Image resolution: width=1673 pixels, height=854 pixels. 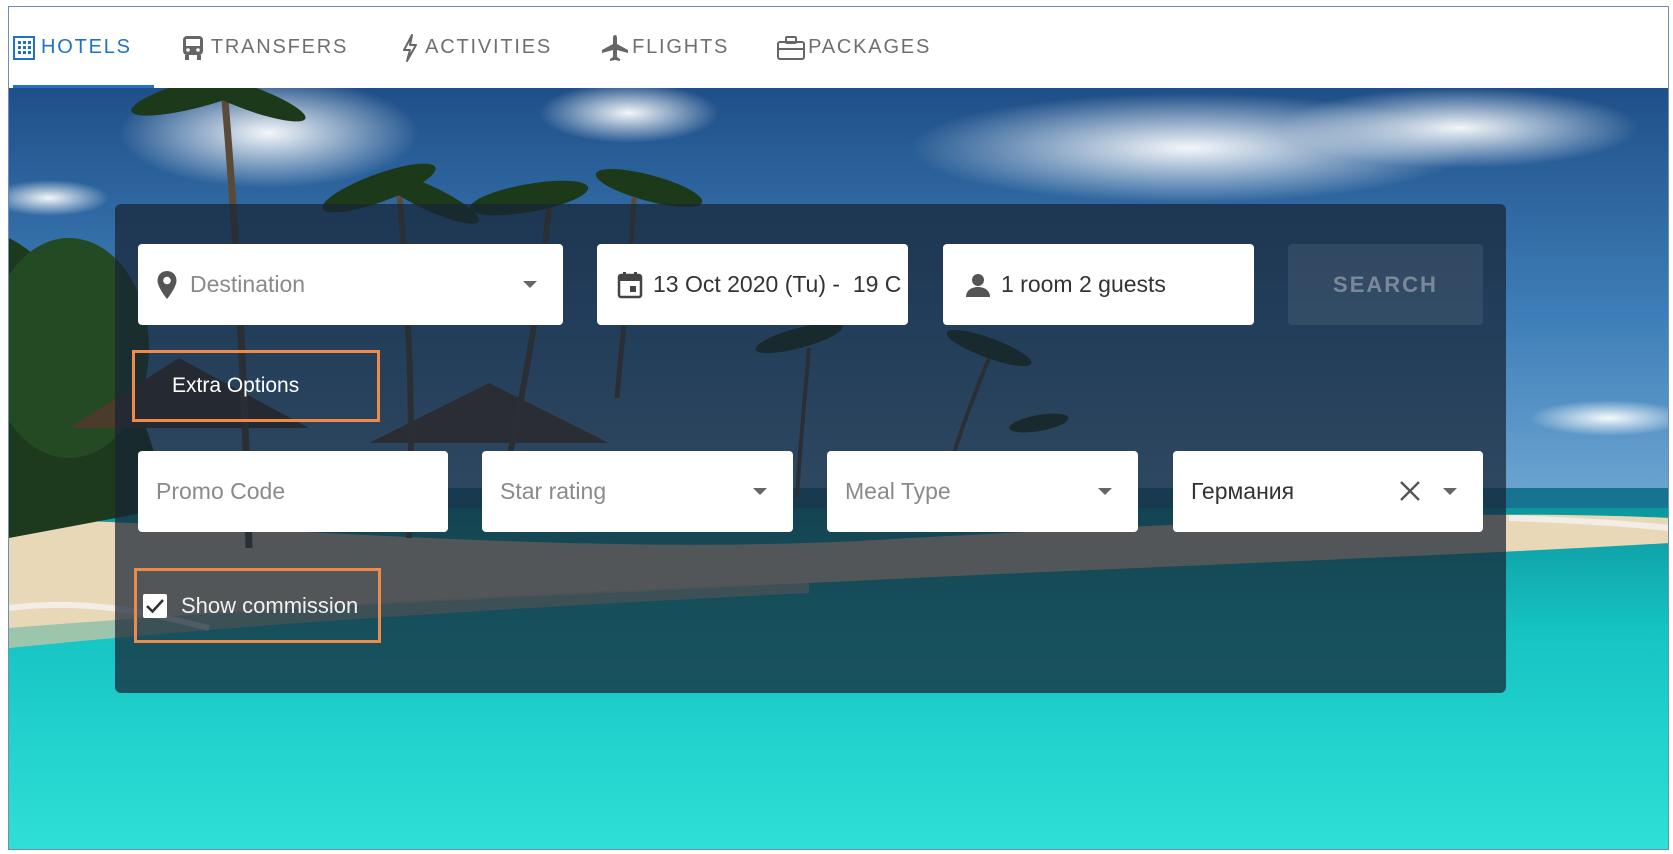 I want to click on airplane-icon, so click(x=615, y=48).